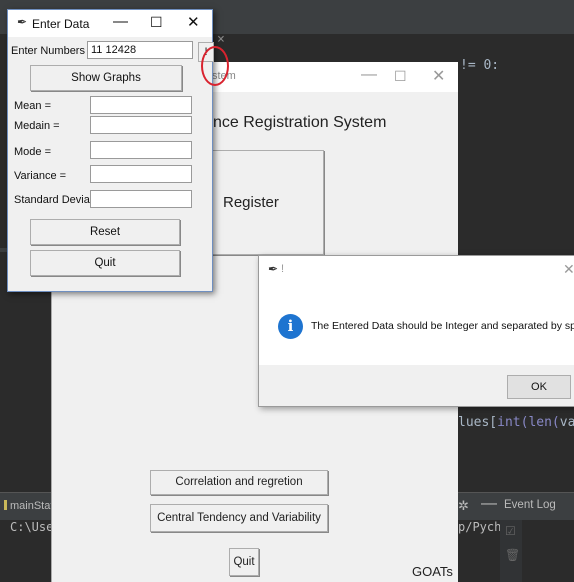 This screenshot has width=574, height=582. Describe the element at coordinates (510, 531) in the screenshot. I see `checkbox-icon: ☑` at that location.